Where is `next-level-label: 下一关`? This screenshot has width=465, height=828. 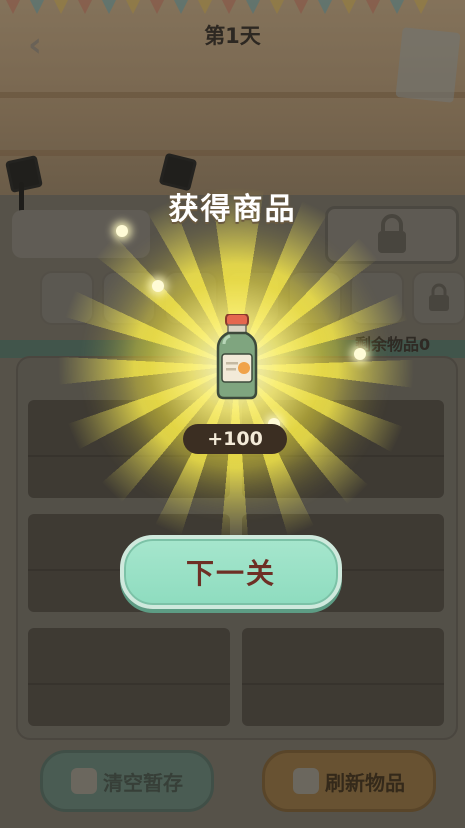 next-level-label: 下一关 is located at coordinates (230, 573).